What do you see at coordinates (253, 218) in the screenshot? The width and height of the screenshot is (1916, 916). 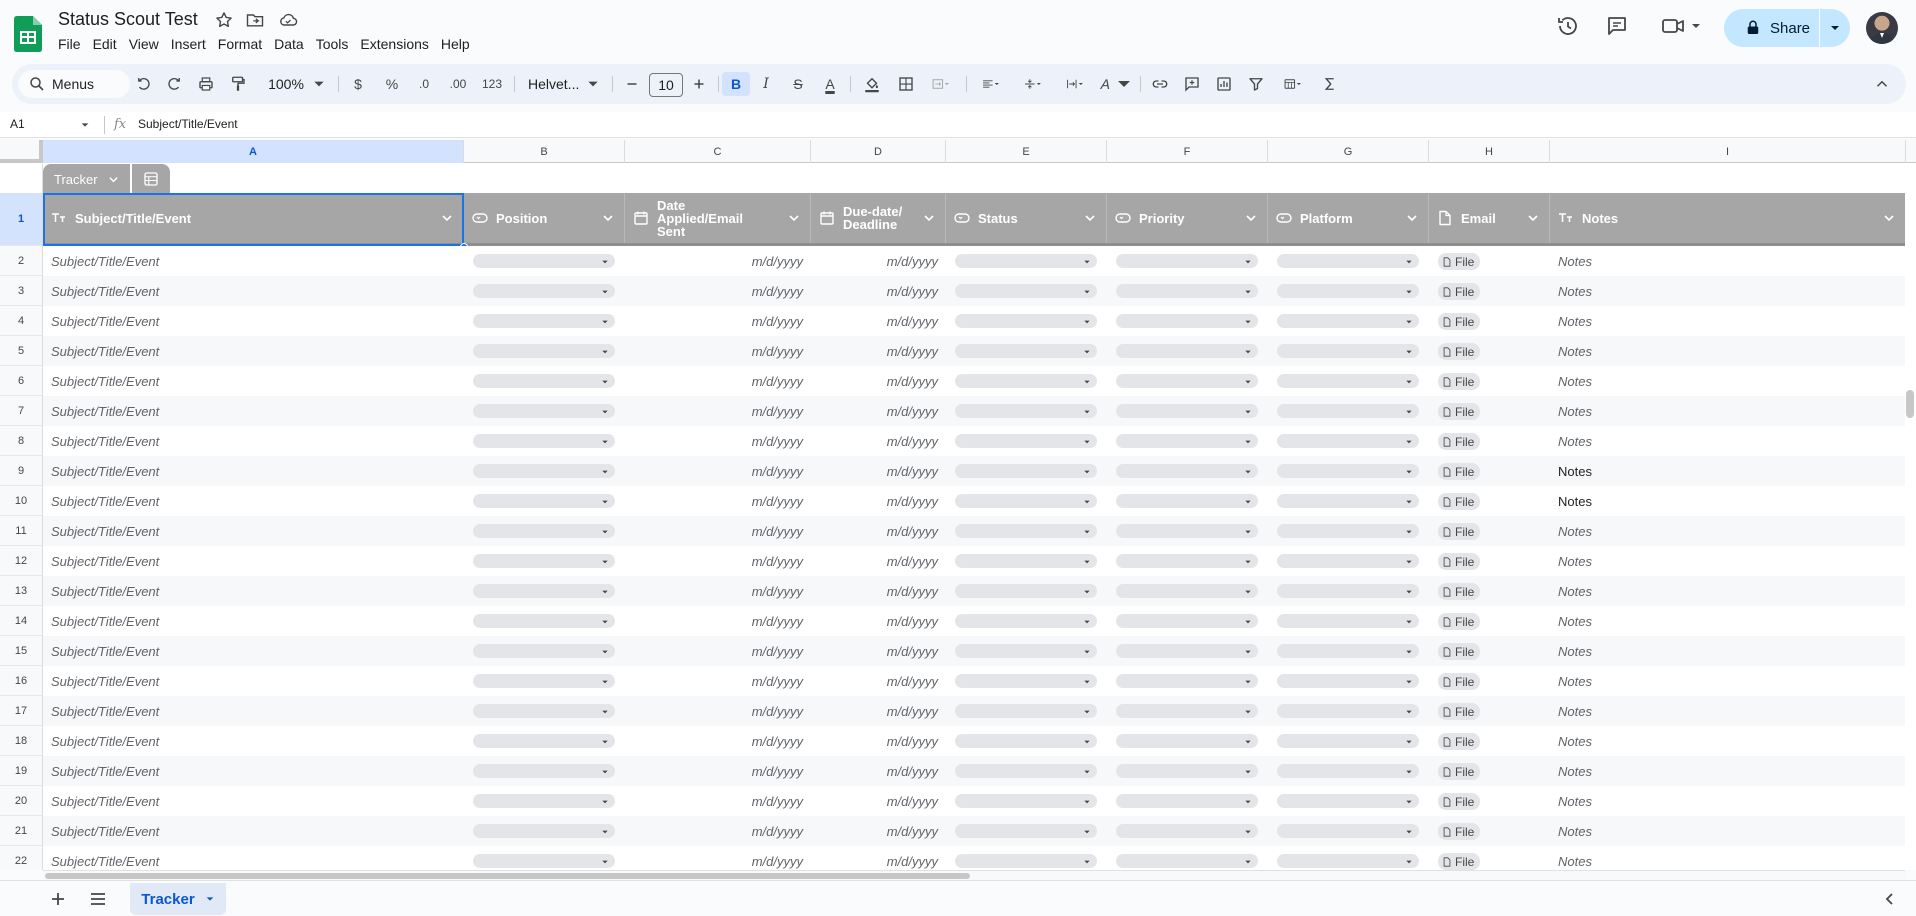 I see `table-header-subject: Subject/Title/Event` at bounding box center [253, 218].